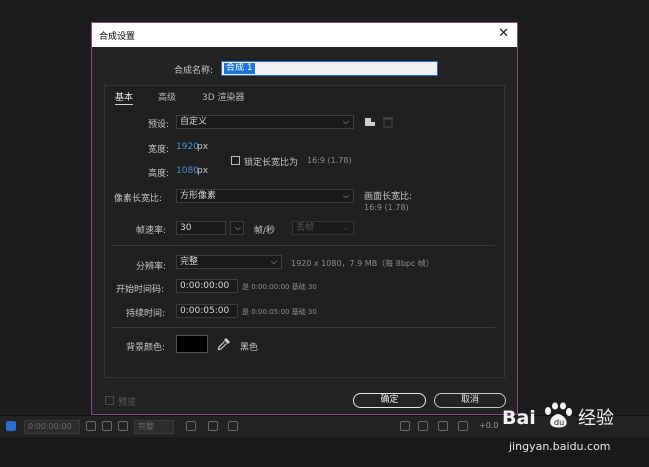 The image size is (649, 467). What do you see at coordinates (265, 196) in the screenshot?
I see `pixel-aspect-select: 方形像素 ⌵` at bounding box center [265, 196].